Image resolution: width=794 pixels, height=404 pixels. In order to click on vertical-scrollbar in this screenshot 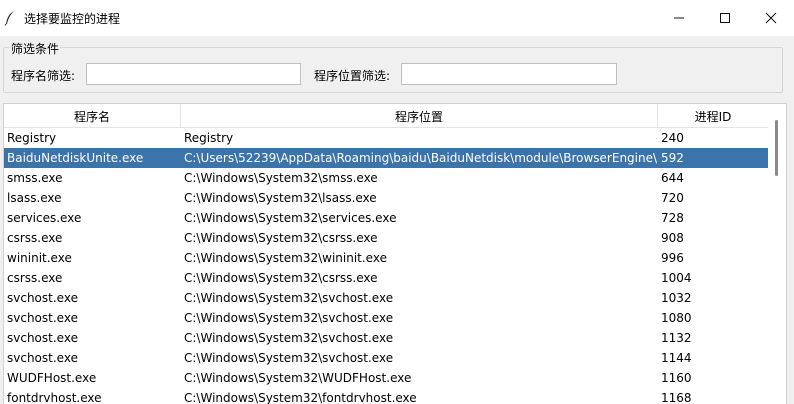, I will do `click(777, 254)`.